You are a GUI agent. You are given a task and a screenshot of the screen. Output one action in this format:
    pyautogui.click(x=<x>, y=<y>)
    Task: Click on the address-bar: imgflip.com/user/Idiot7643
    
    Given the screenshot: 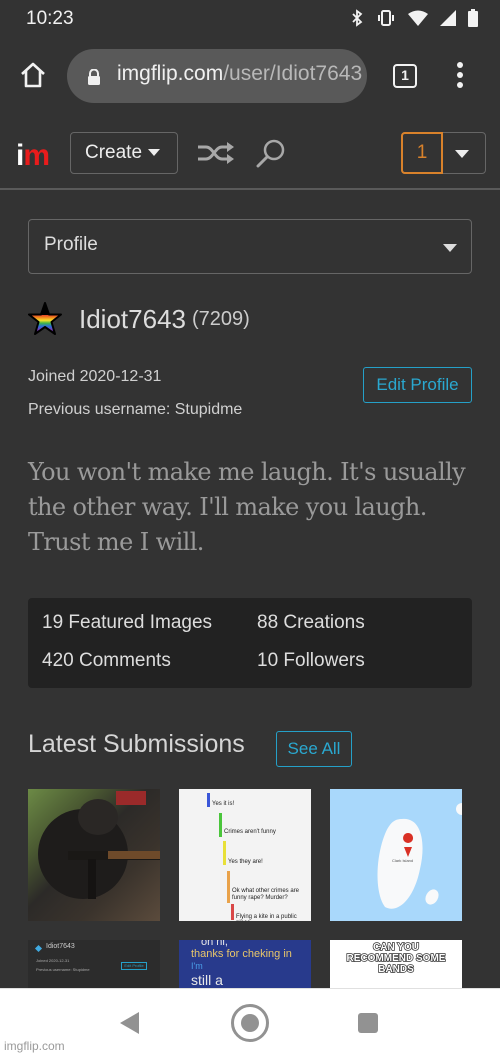 What is the action you would take?
    pyautogui.click(x=217, y=76)
    